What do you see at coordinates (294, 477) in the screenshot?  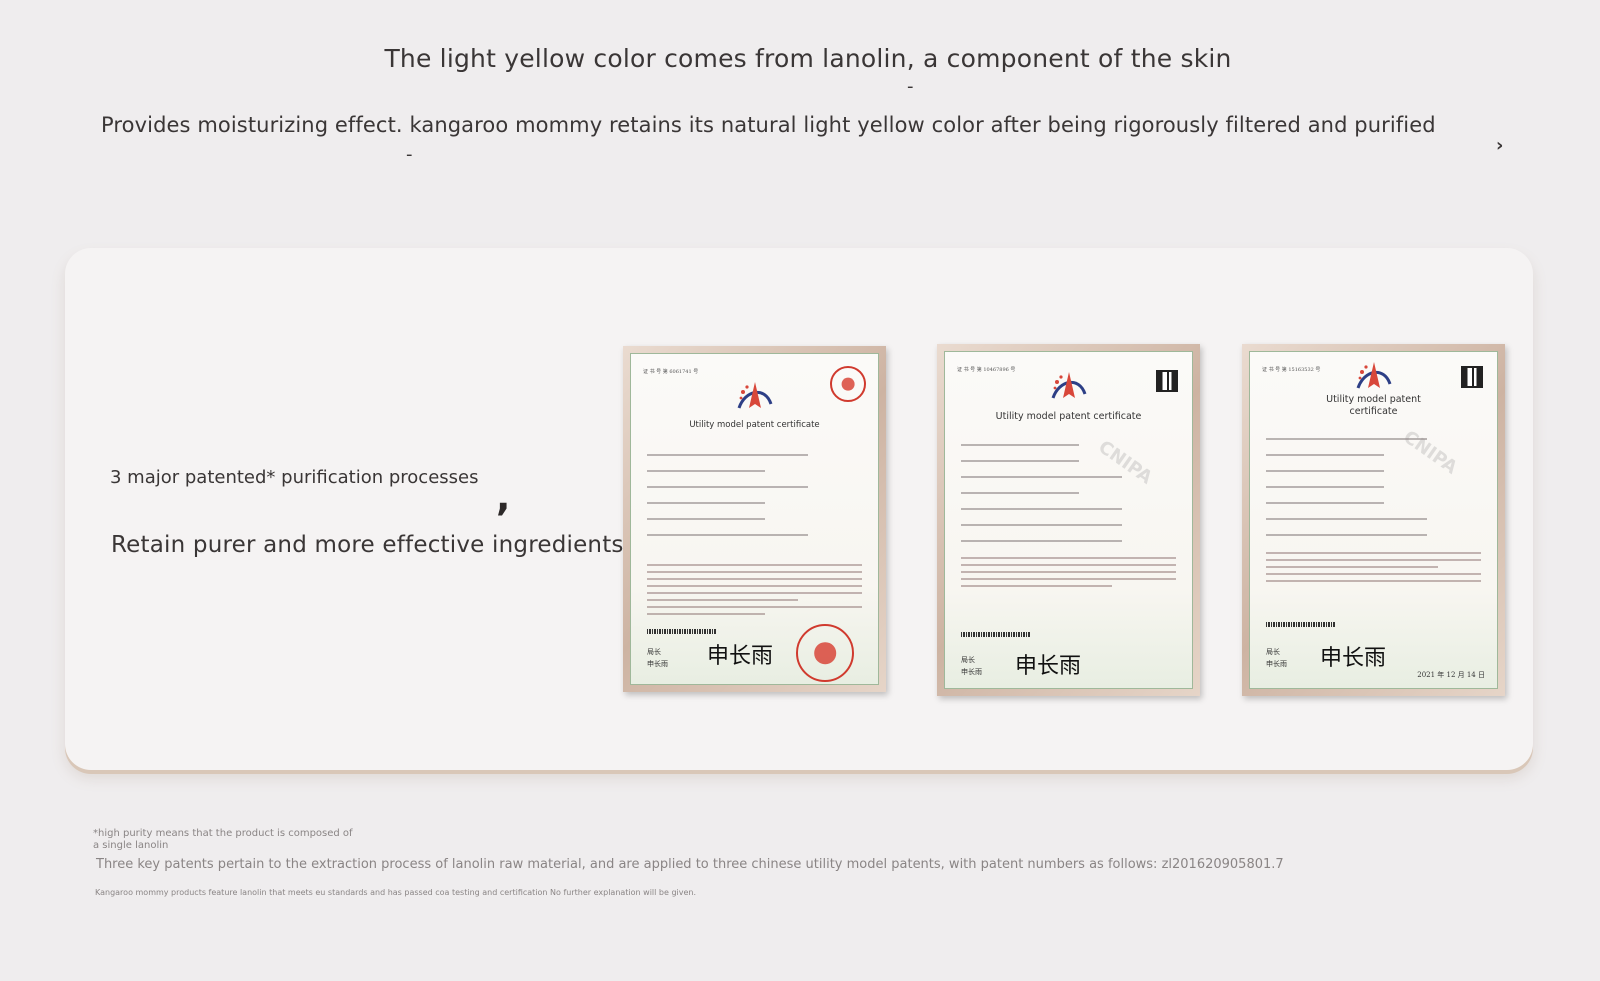 I see `card-subtitle: 3 major patented* purification processes` at bounding box center [294, 477].